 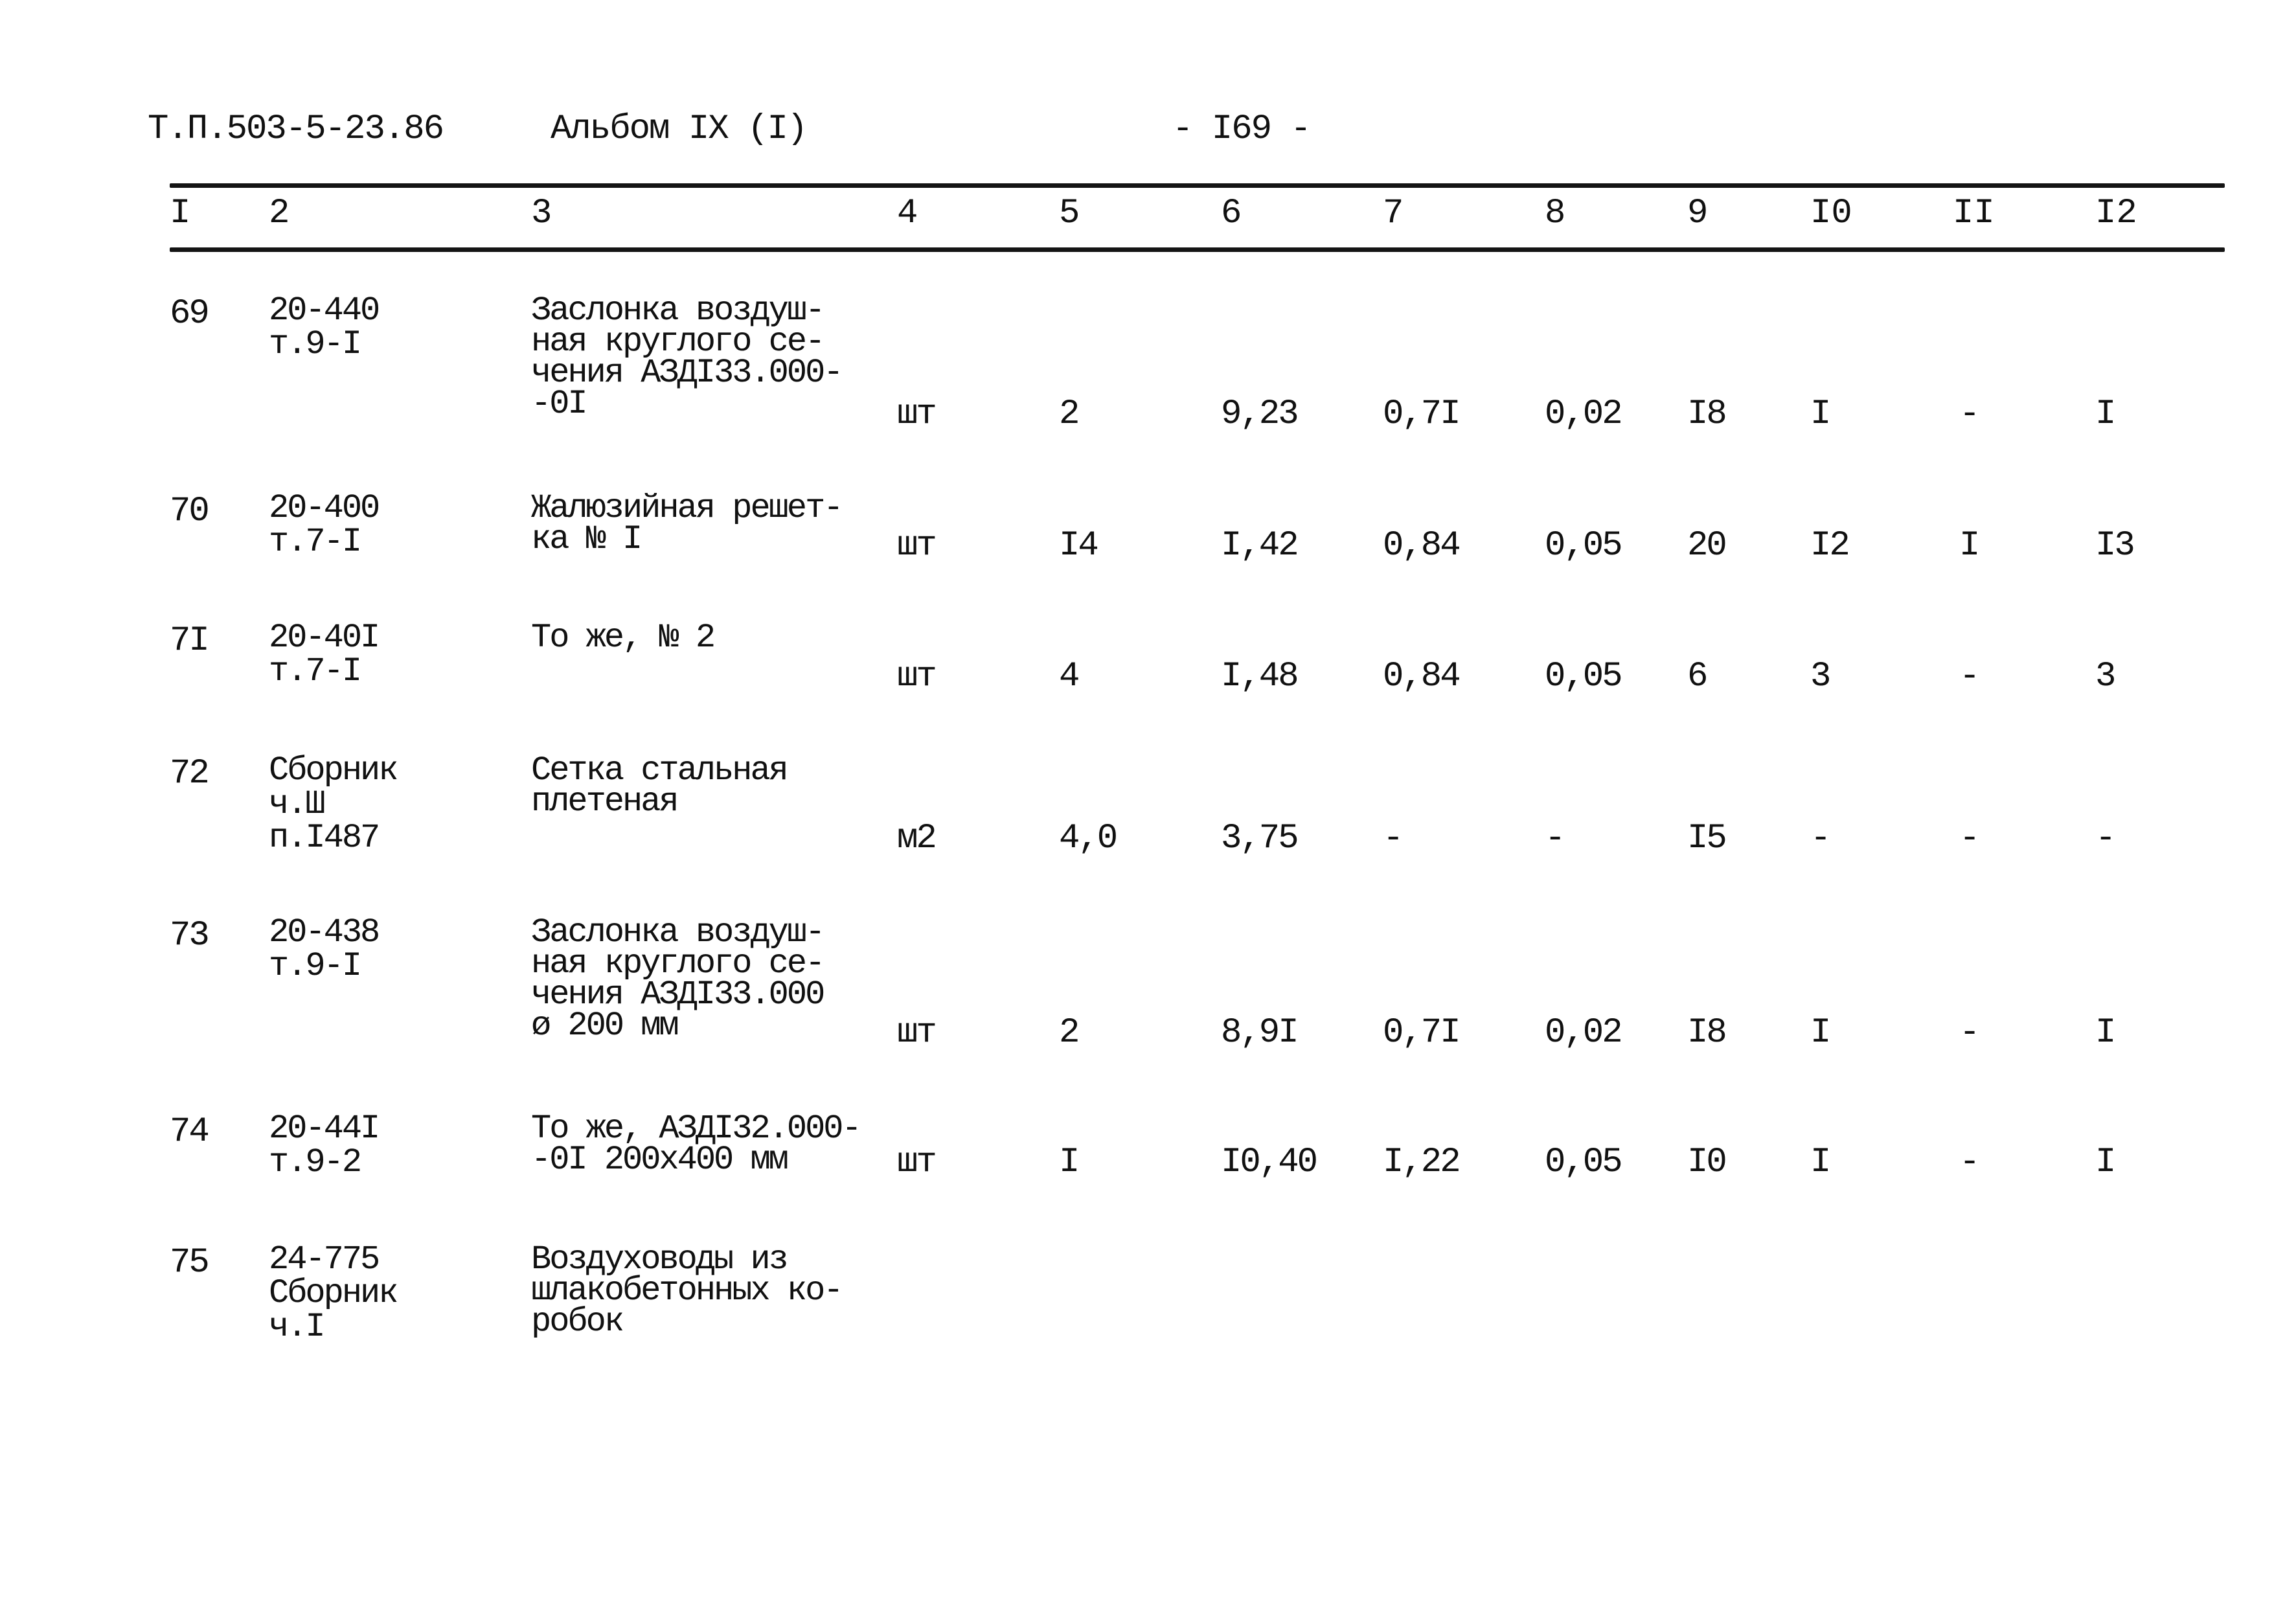 I want to click on value-cell-c12: I3, so click(x=2115, y=545).